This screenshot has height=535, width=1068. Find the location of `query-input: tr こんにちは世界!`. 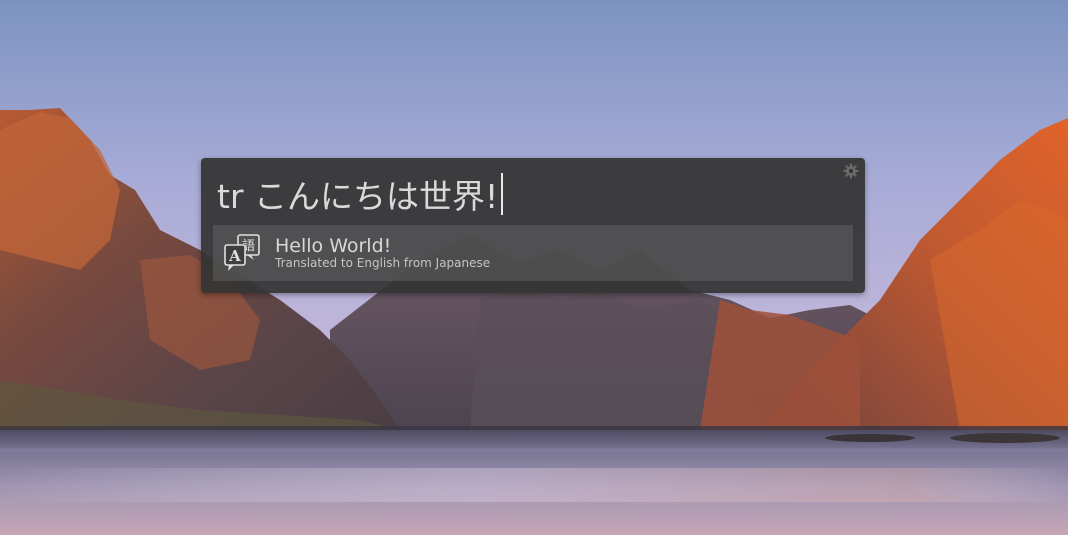

query-input: tr こんにちは世界! is located at coordinates (360, 194).